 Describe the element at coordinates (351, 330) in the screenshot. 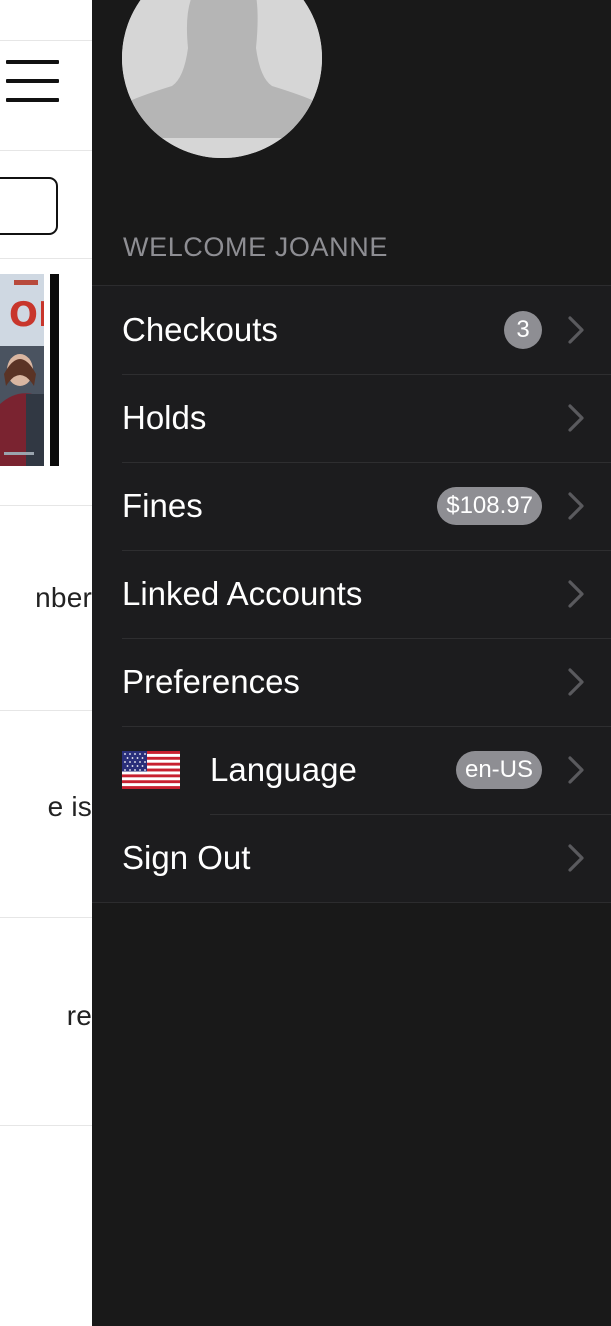

I see `menu-item-checkouts: Checkouts 3` at that location.